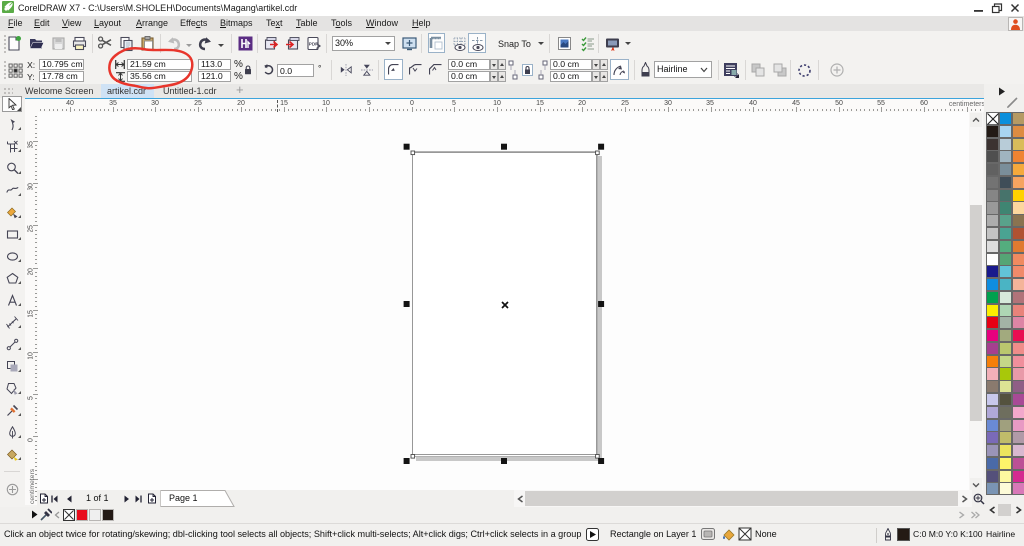 The width and height of the screenshot is (1024, 546). Describe the element at coordinates (31, 228) in the screenshot. I see `svg-text: 25` at that location.